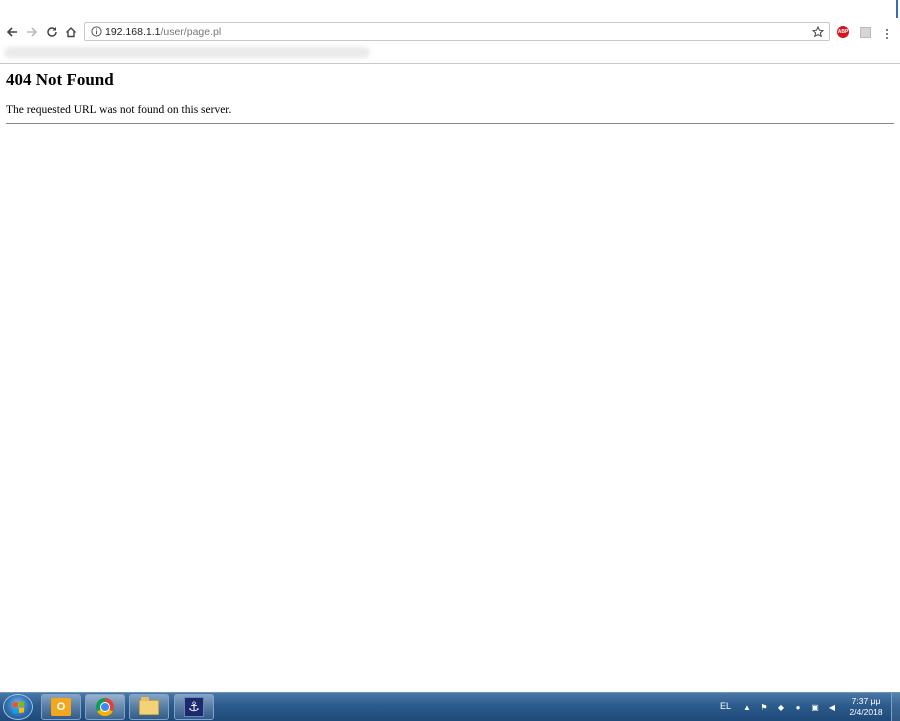  I want to click on bookmarks-bar, so click(450, 54).